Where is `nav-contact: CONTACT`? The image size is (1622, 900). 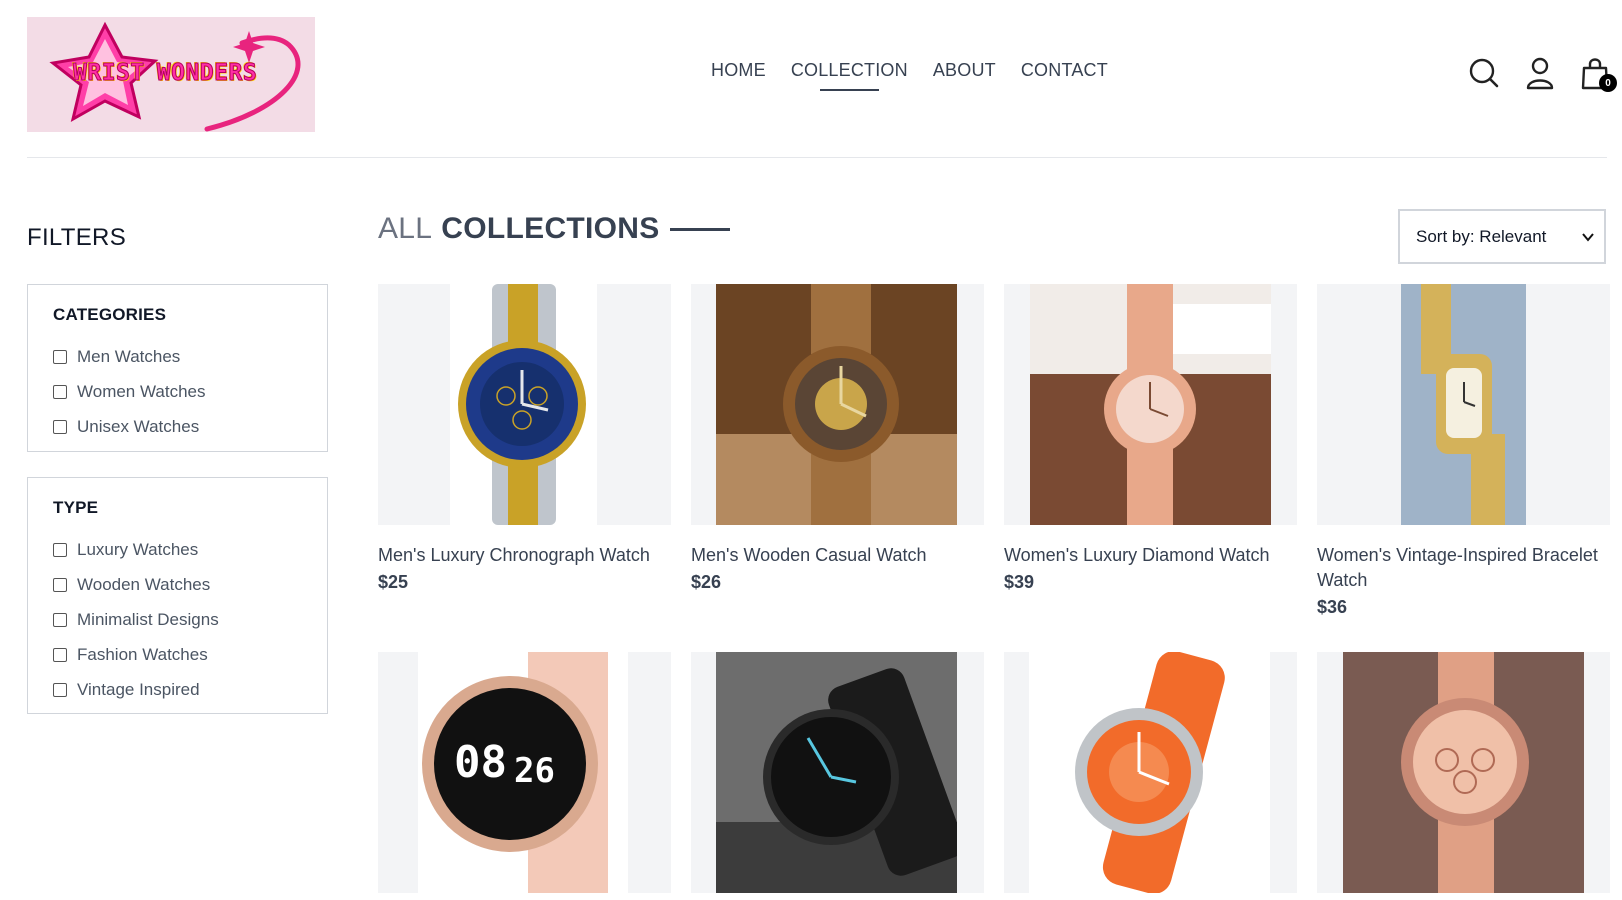 nav-contact: CONTACT is located at coordinates (1064, 70).